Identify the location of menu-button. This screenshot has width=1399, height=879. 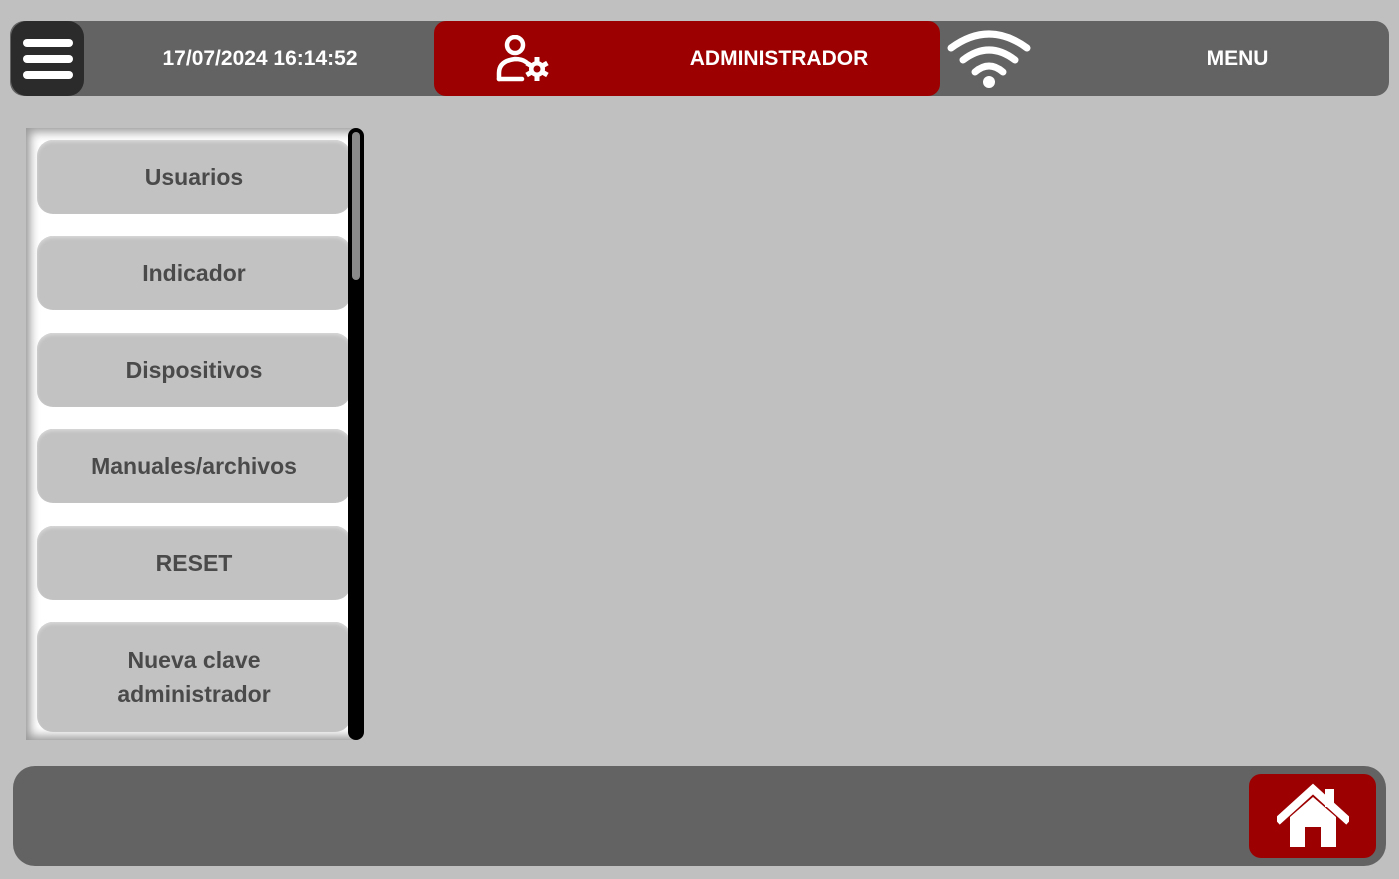
(47, 58).